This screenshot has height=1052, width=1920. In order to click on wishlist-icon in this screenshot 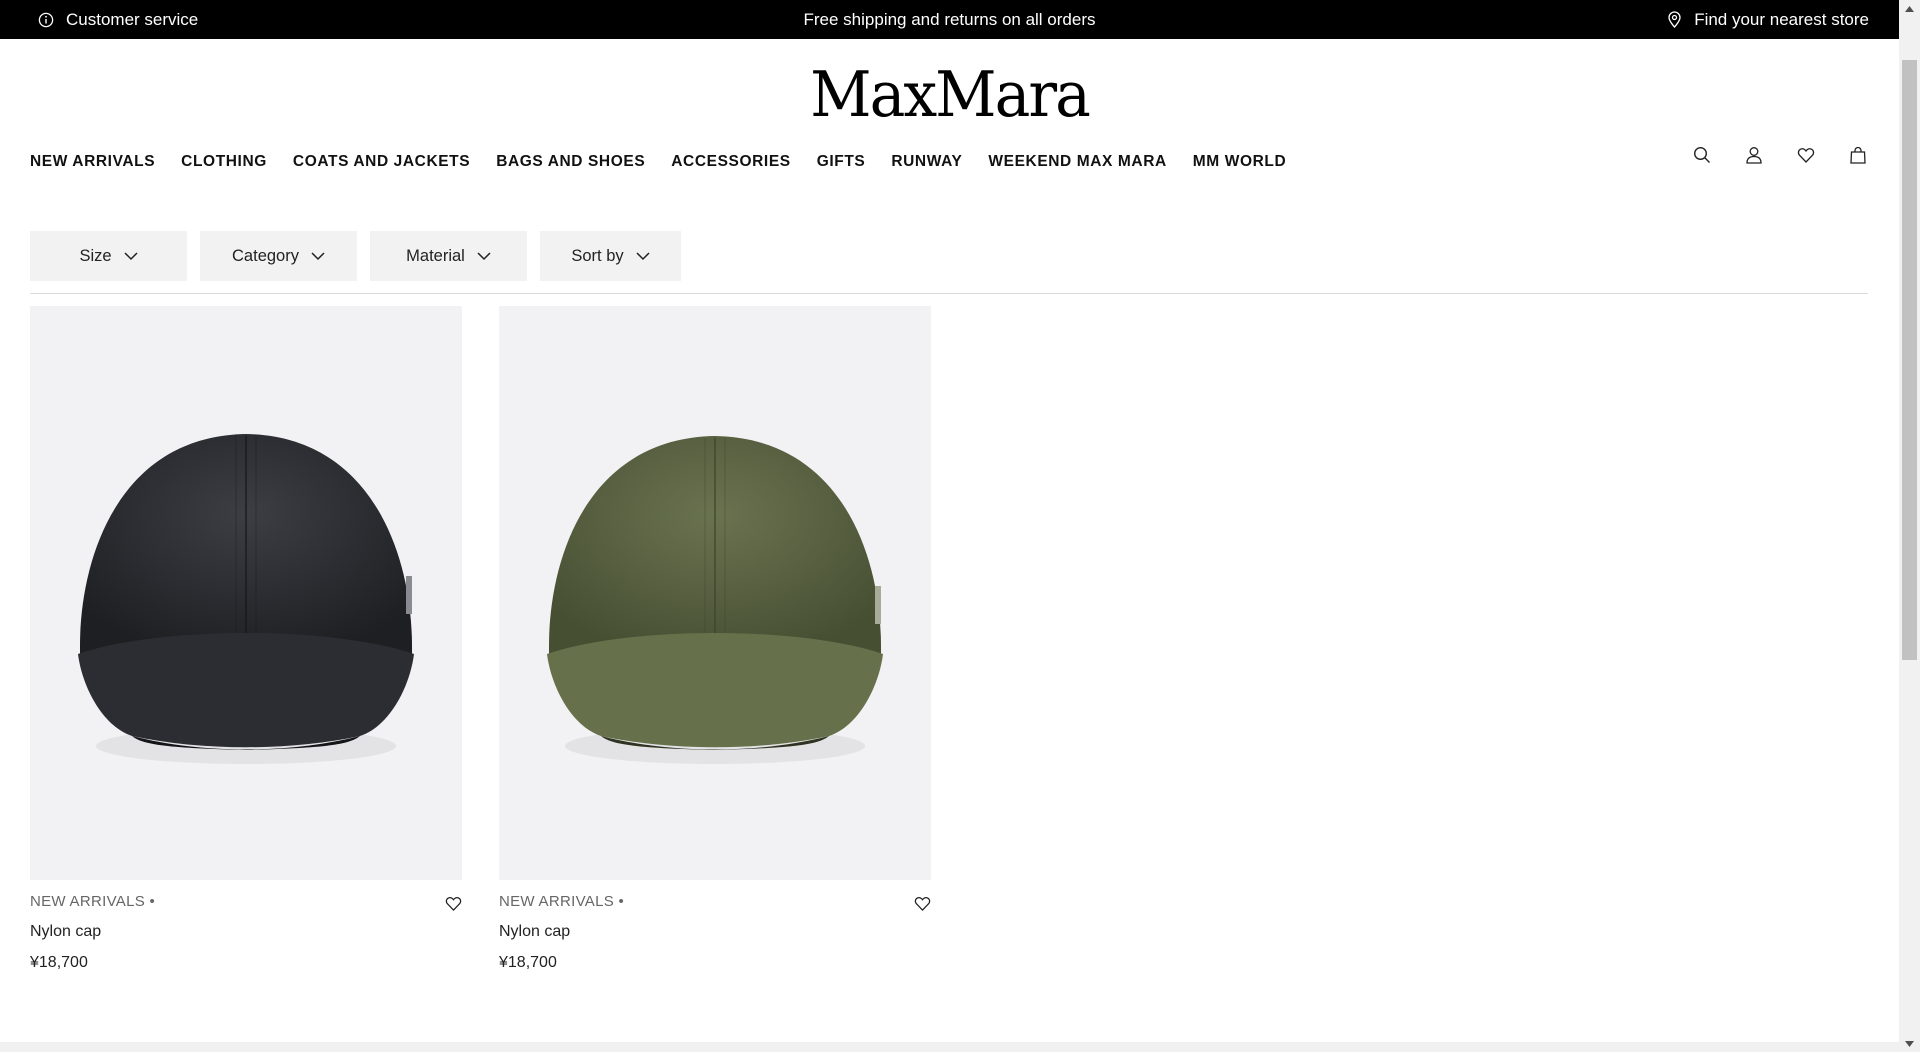, I will do `click(1806, 155)`.